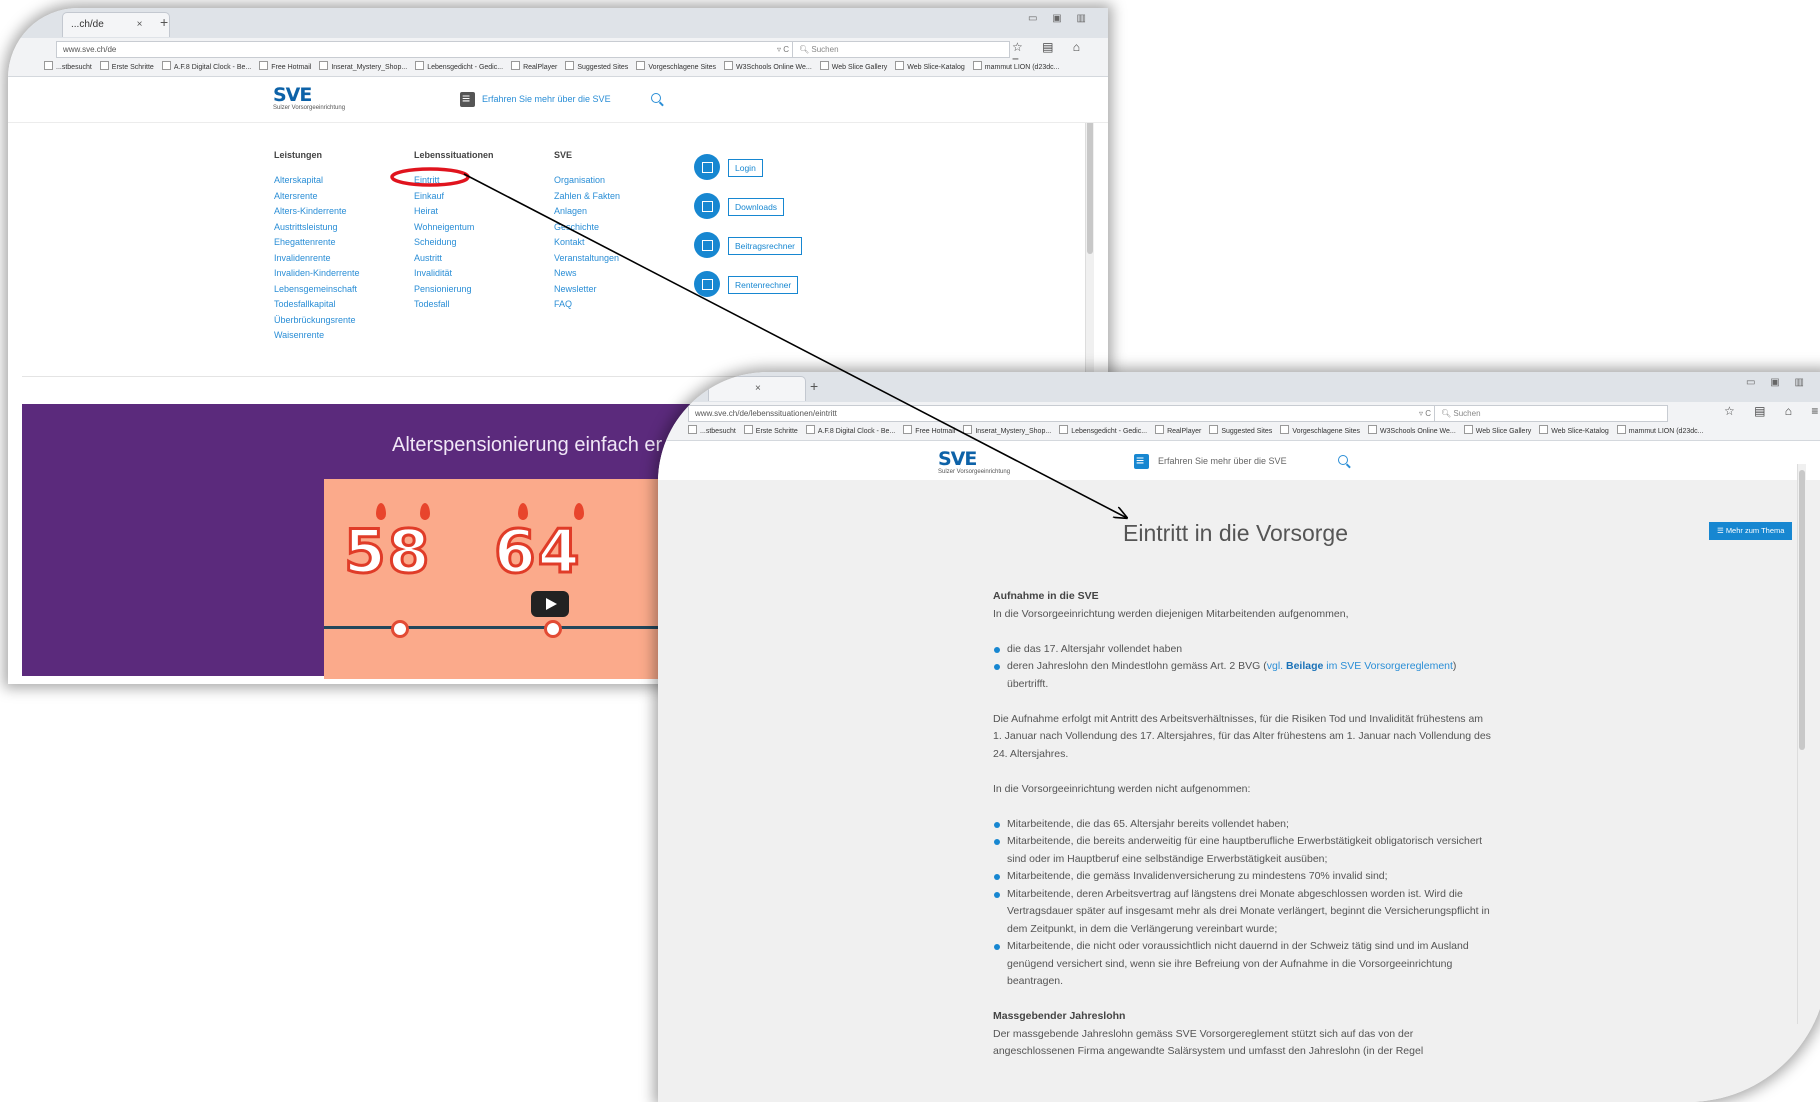  Describe the element at coordinates (707, 167) in the screenshot. I see `login-icon` at that location.